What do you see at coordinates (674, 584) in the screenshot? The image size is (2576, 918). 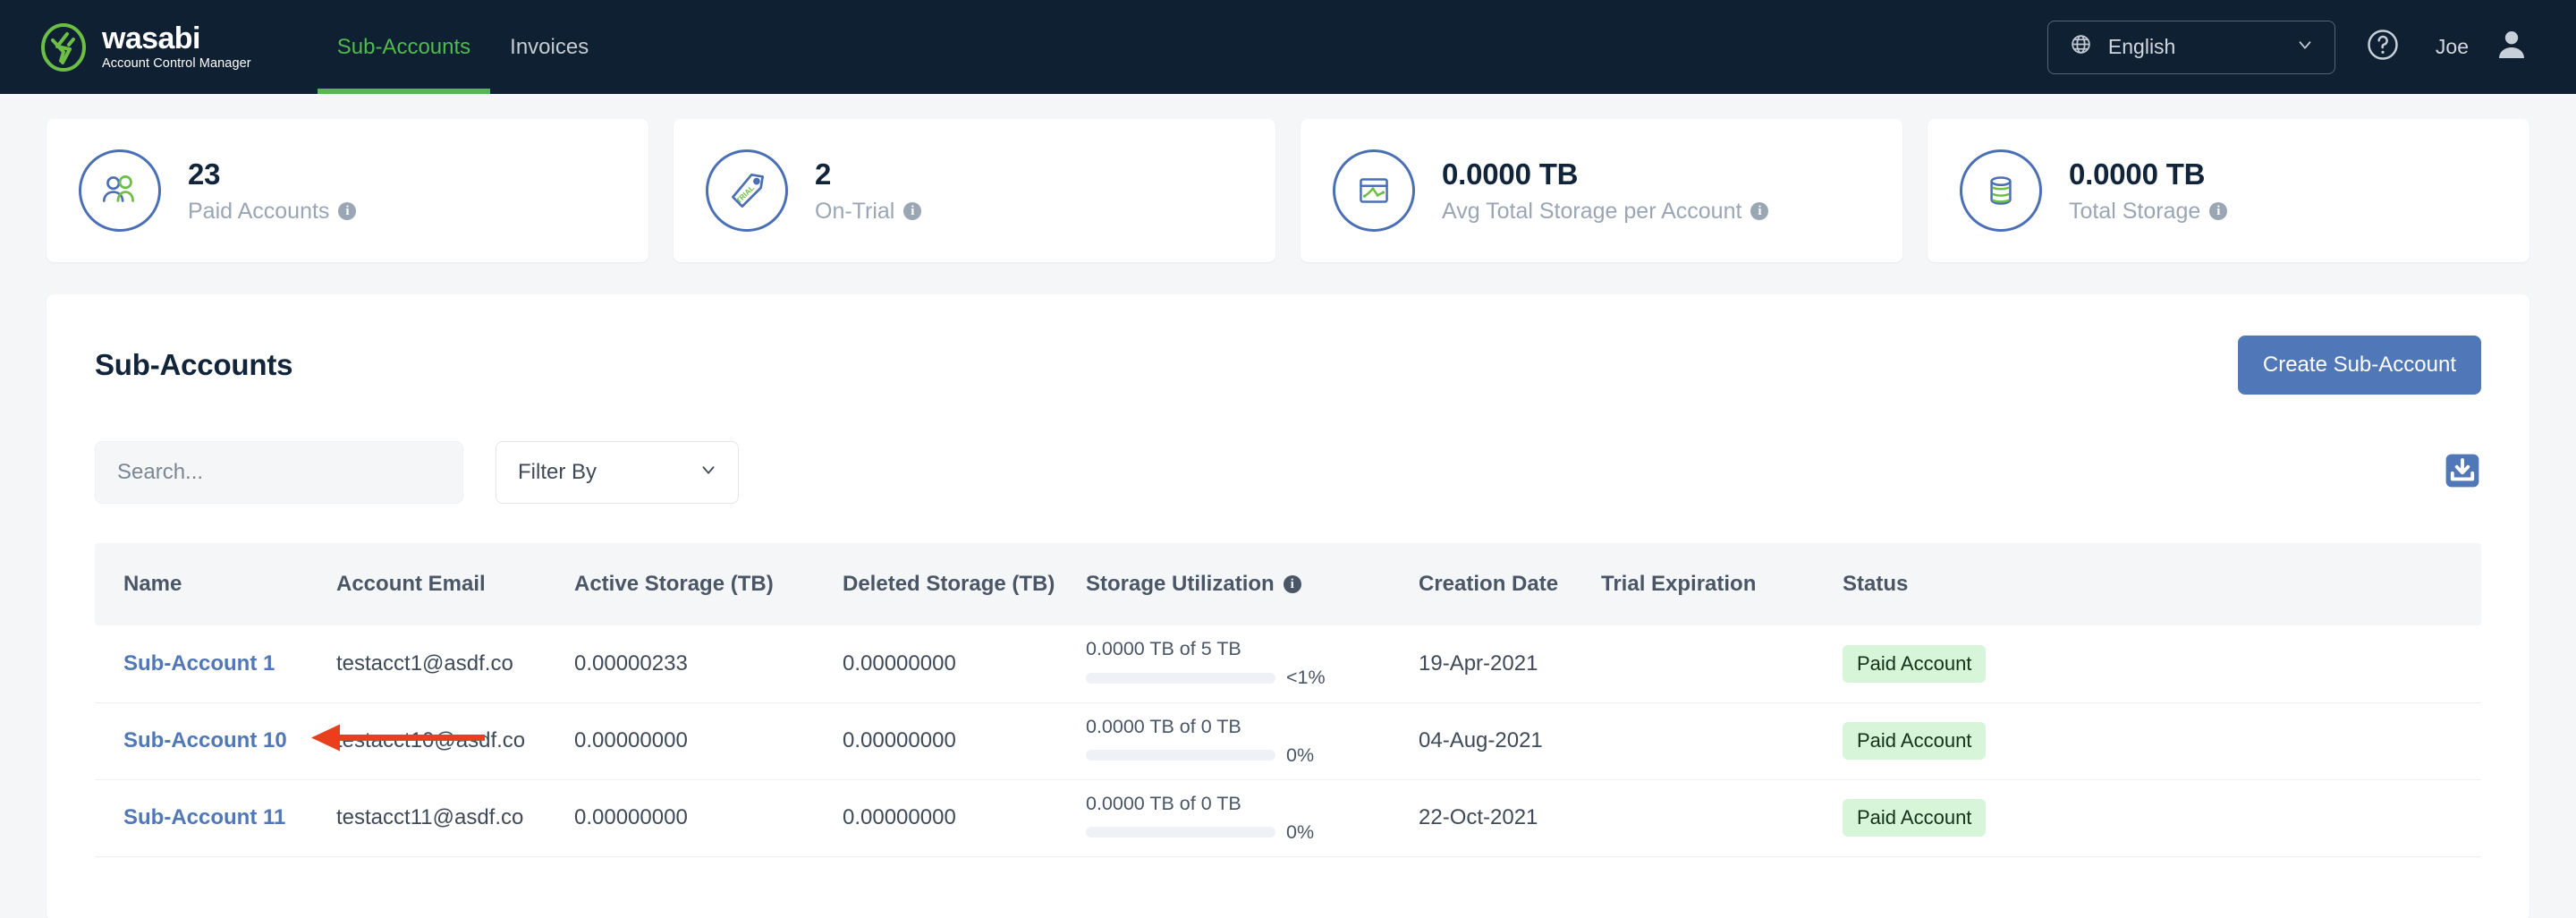 I see `column-header-active-storage-label: Active Storage (TB)` at bounding box center [674, 584].